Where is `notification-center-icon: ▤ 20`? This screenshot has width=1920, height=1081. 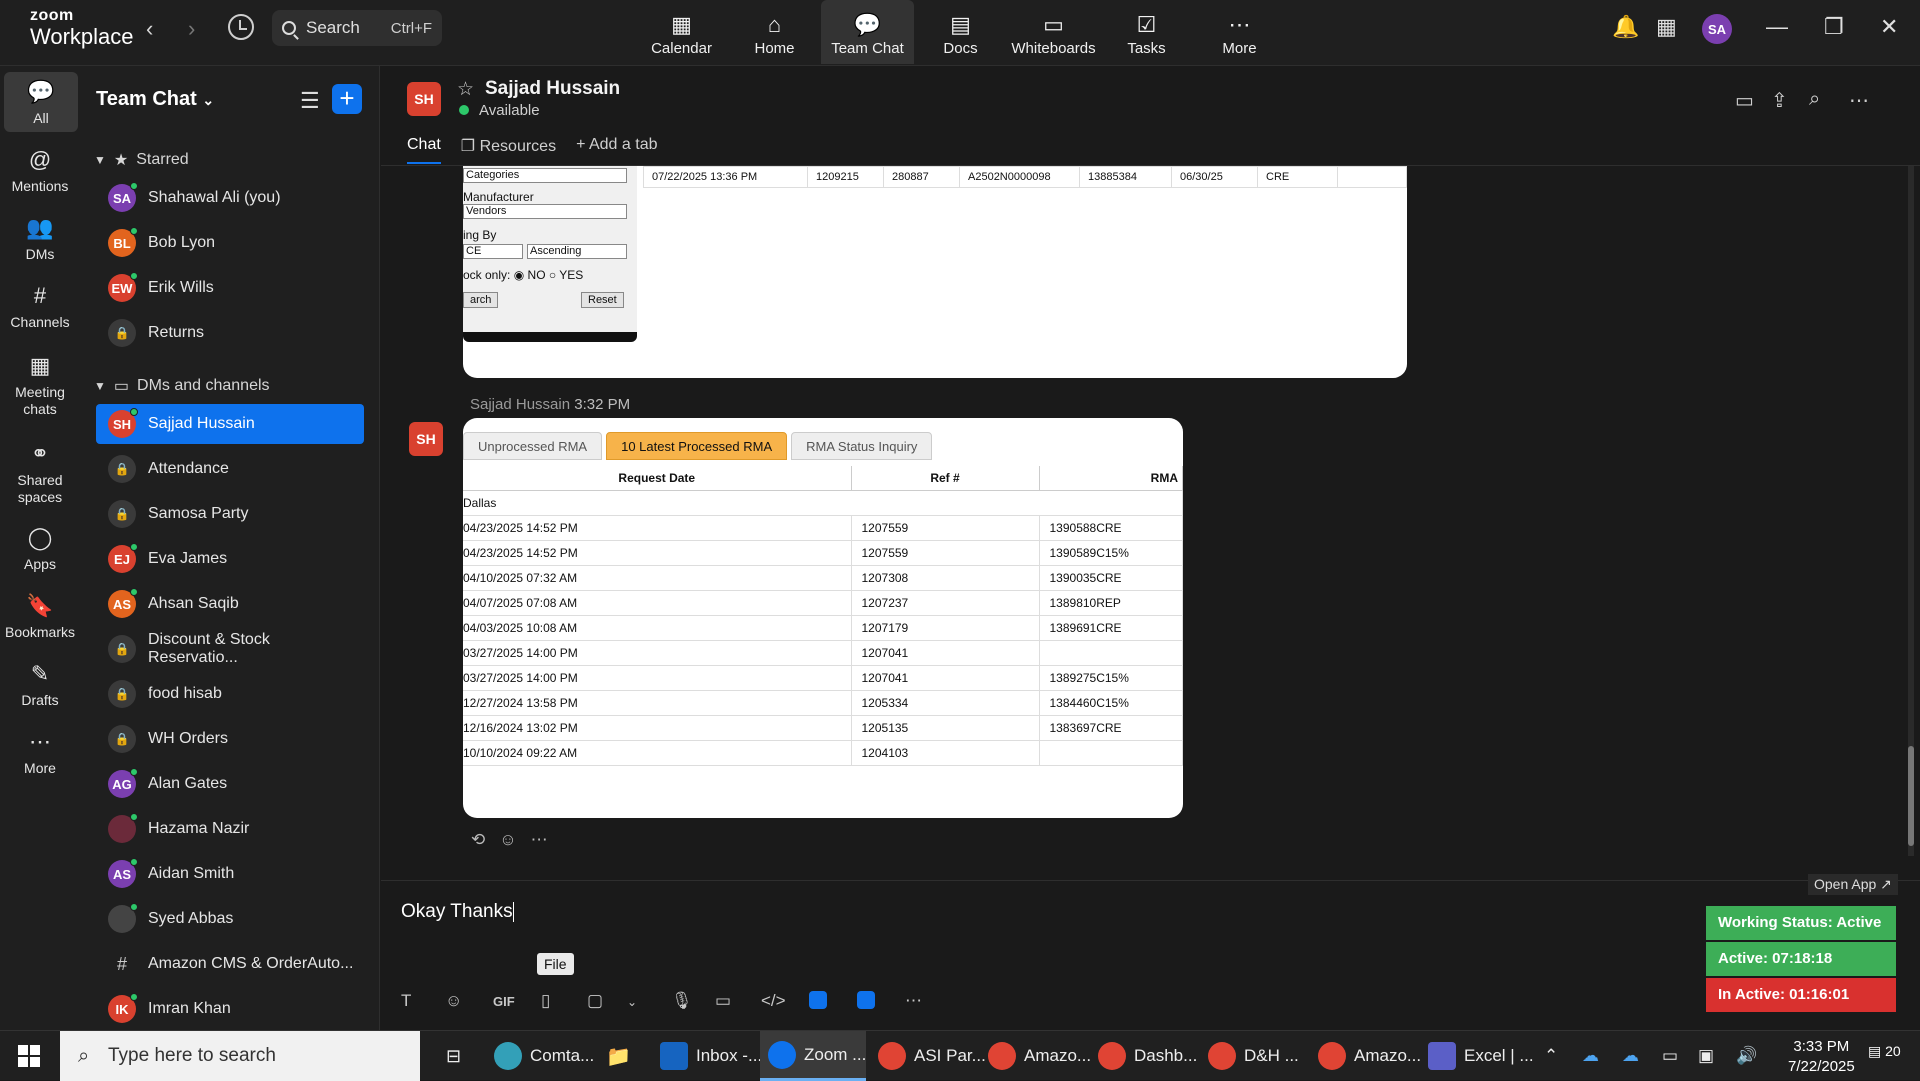
notification-center-icon: ▤ 20 is located at coordinates (1884, 1051).